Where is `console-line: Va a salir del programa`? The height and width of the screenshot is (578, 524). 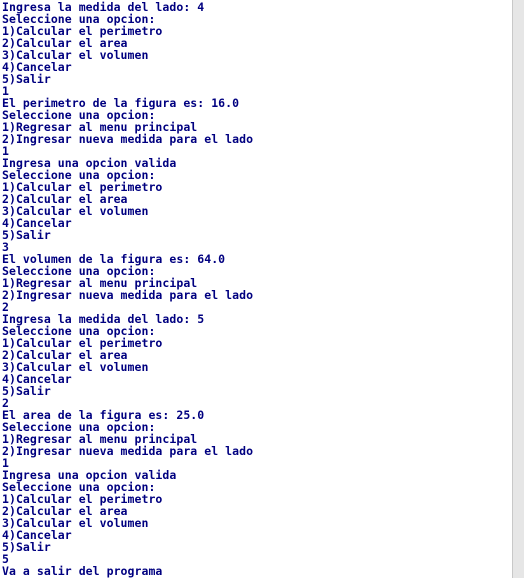
console-line: Va a salir del programa is located at coordinates (82, 571).